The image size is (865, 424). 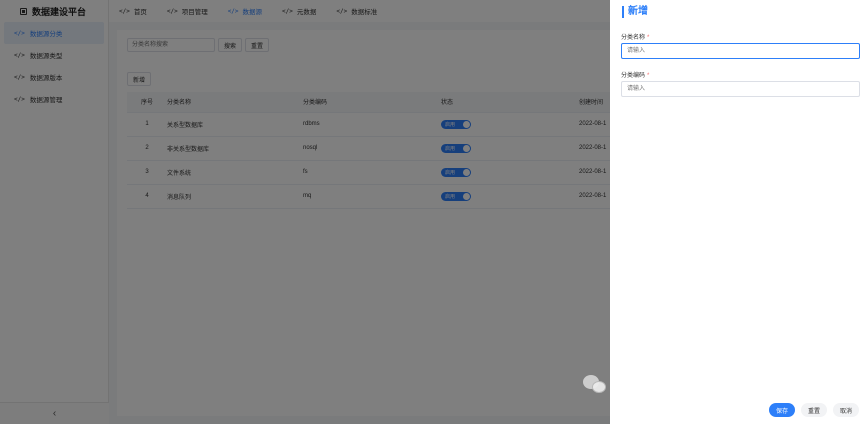 What do you see at coordinates (781, 410) in the screenshot?
I see `save-button: 保存` at bounding box center [781, 410].